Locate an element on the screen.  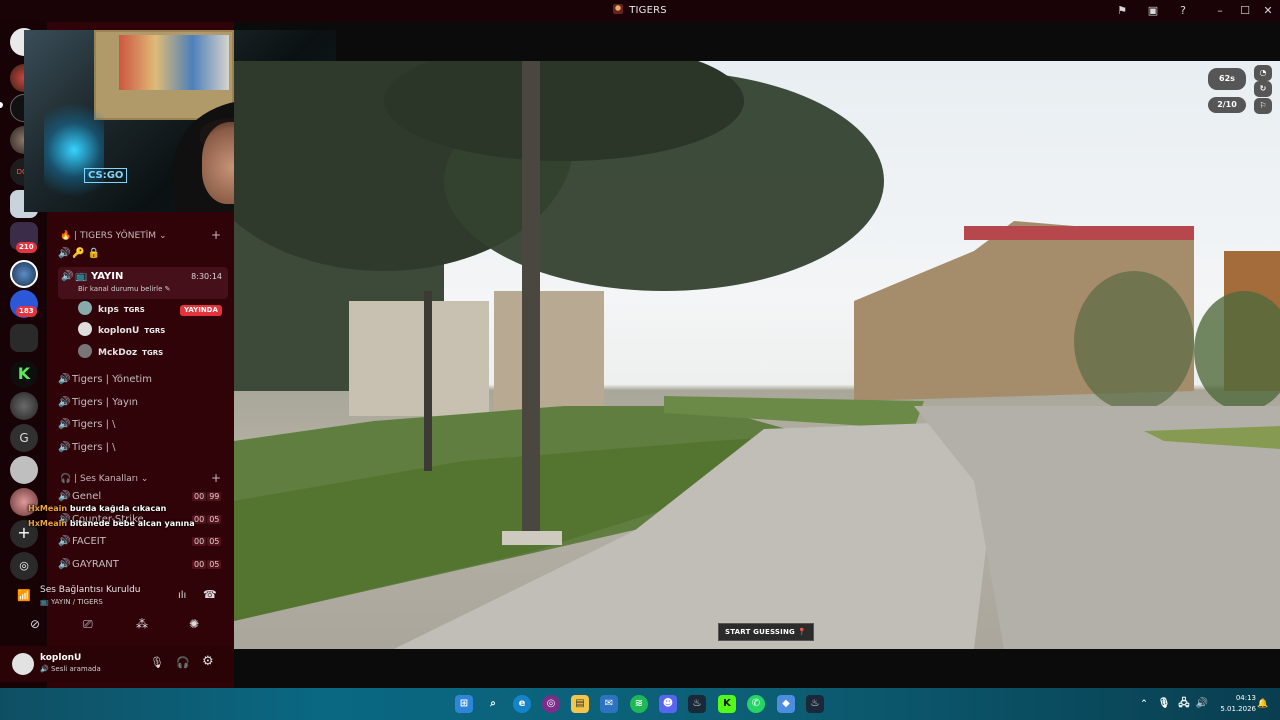
voice-channel-name: 📺 YAYIN / TIGERS is located at coordinates (71, 602).